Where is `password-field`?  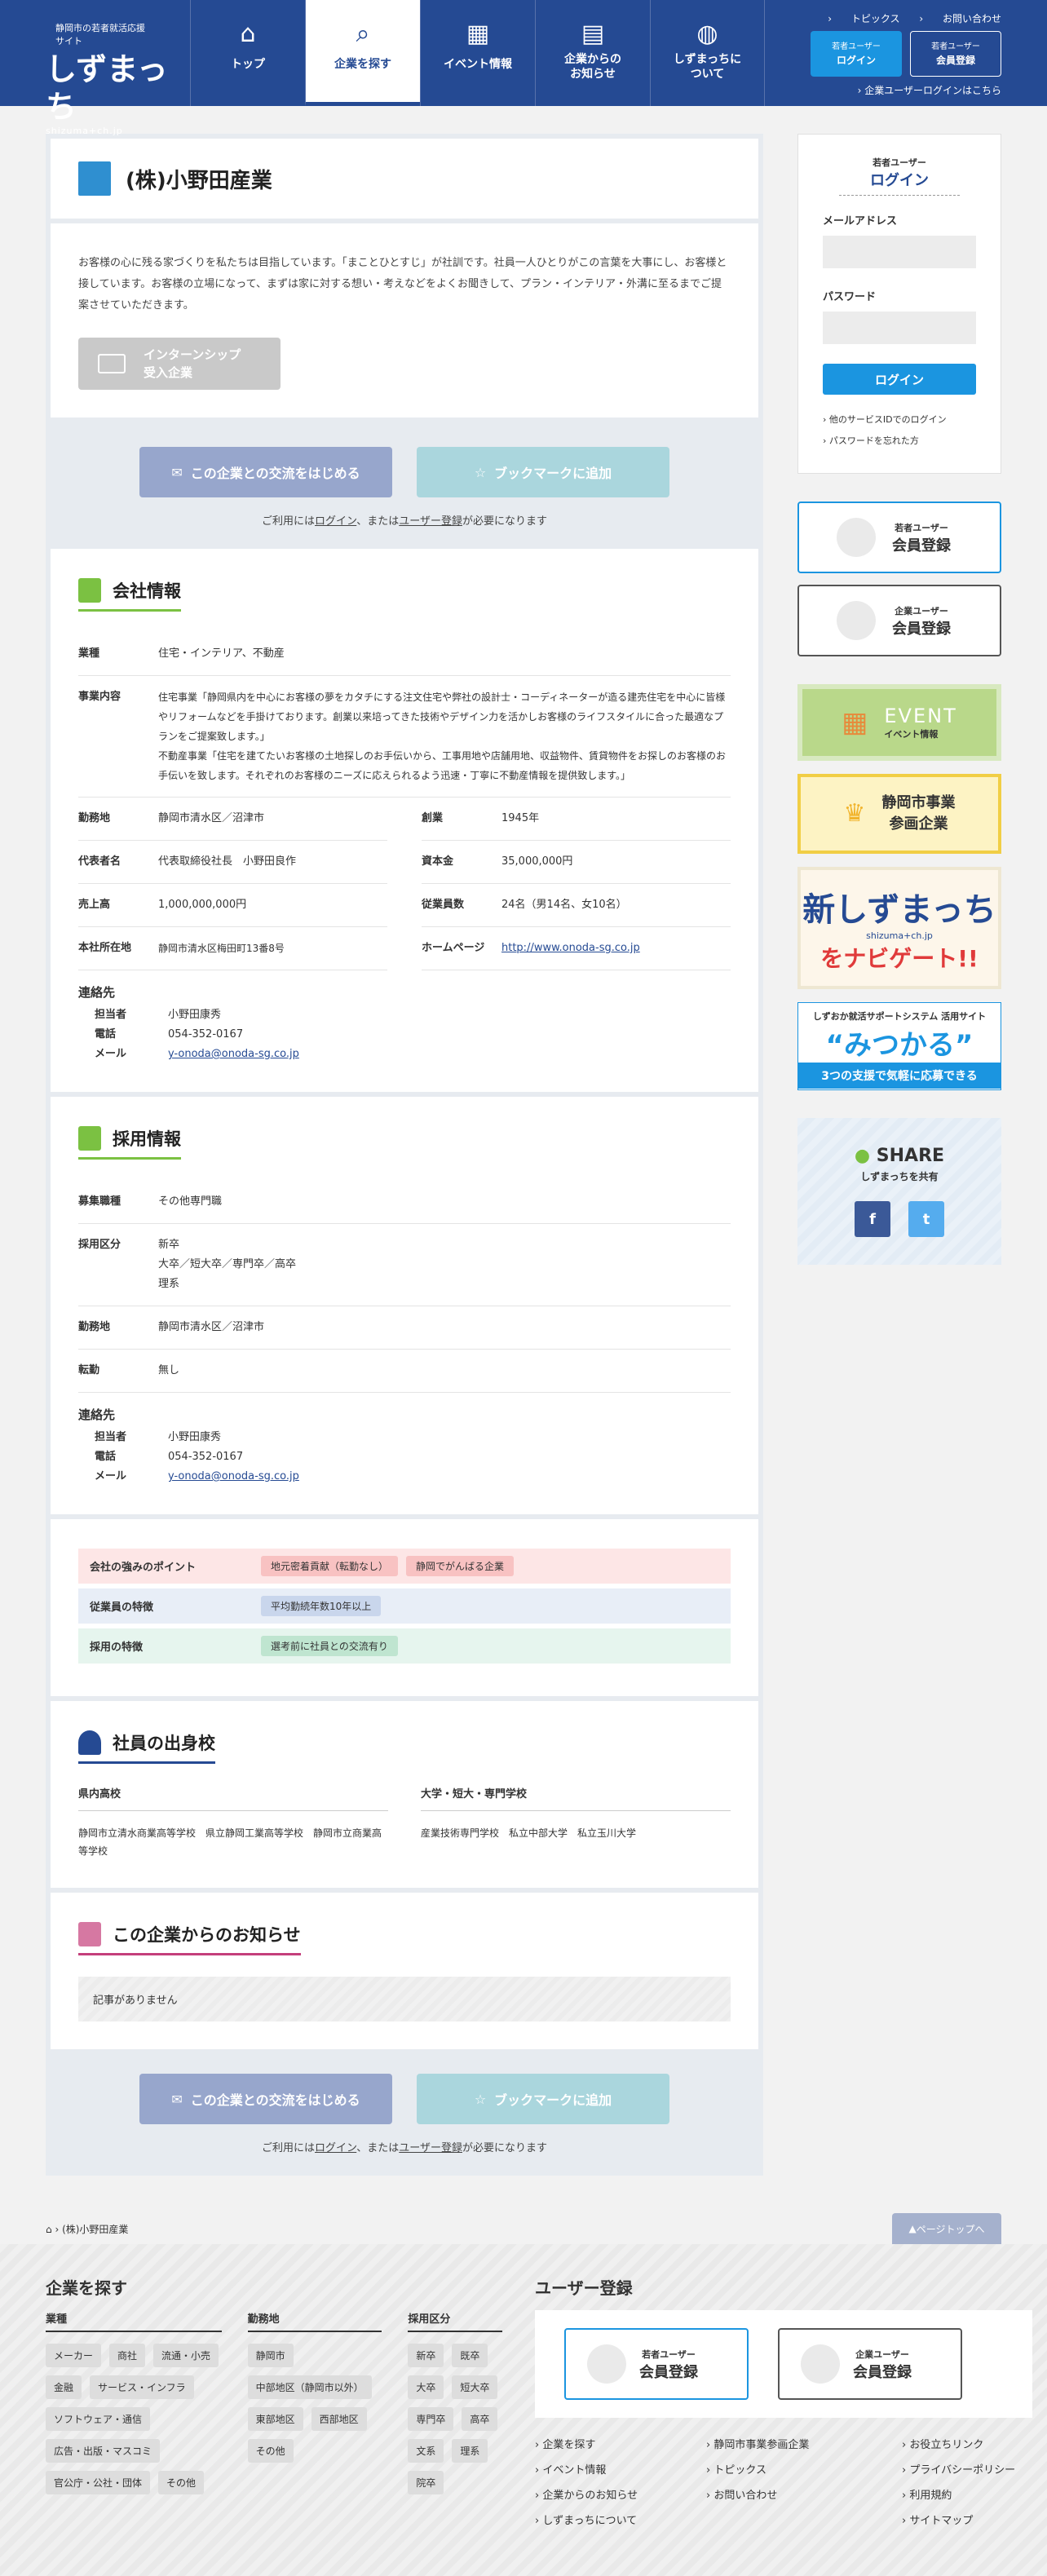
password-field is located at coordinates (899, 328).